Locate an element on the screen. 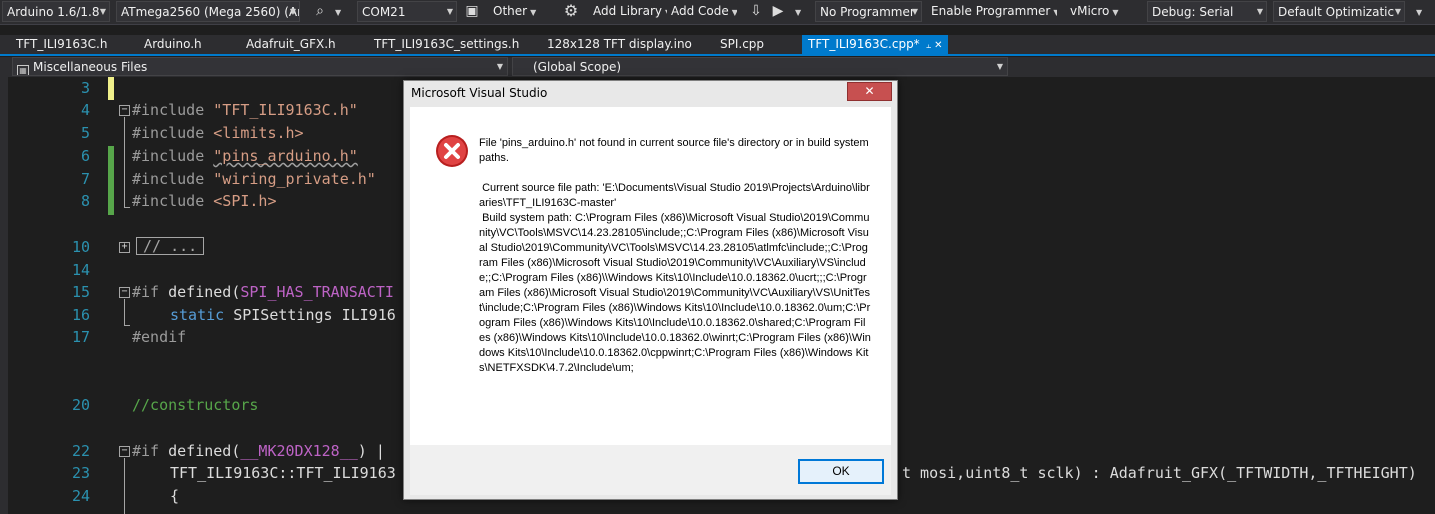 This screenshot has width=1435, height=514. tab-spi-cpp: SPI.cpp is located at coordinates (739, 44).